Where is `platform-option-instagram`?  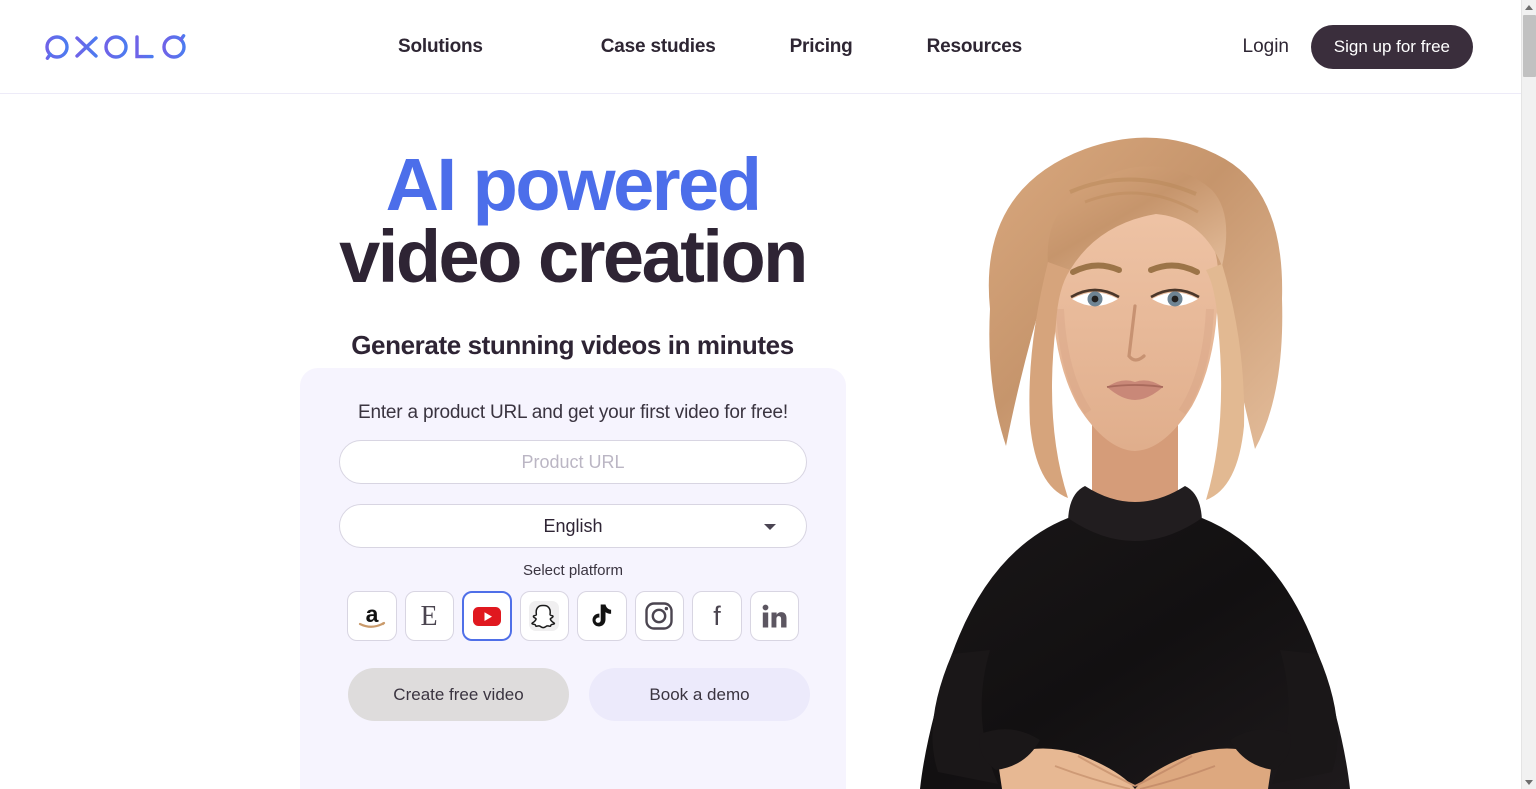 platform-option-instagram is located at coordinates (659, 616).